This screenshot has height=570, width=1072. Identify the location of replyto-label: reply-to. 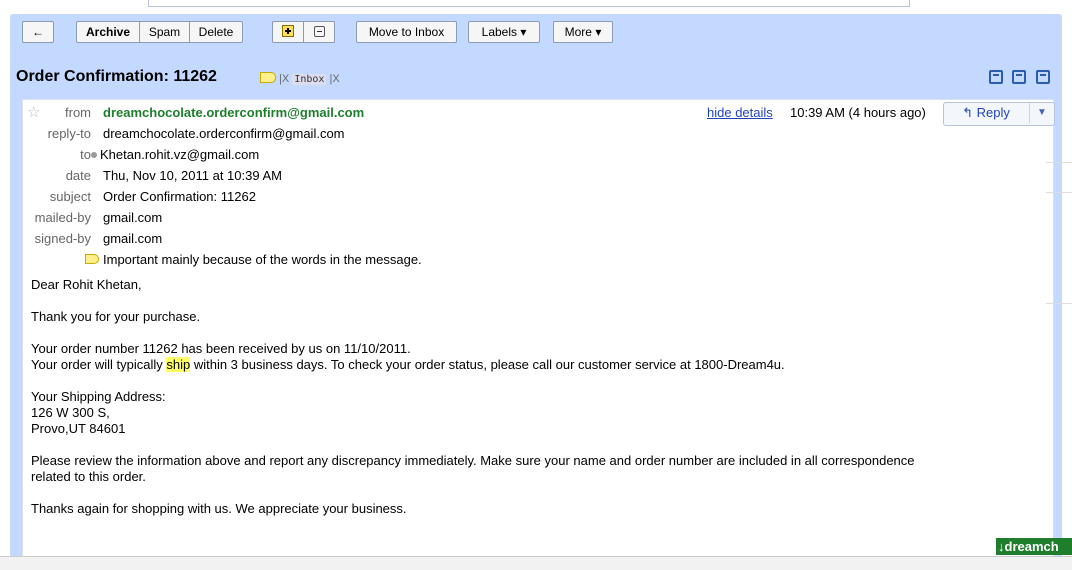
(69, 133).